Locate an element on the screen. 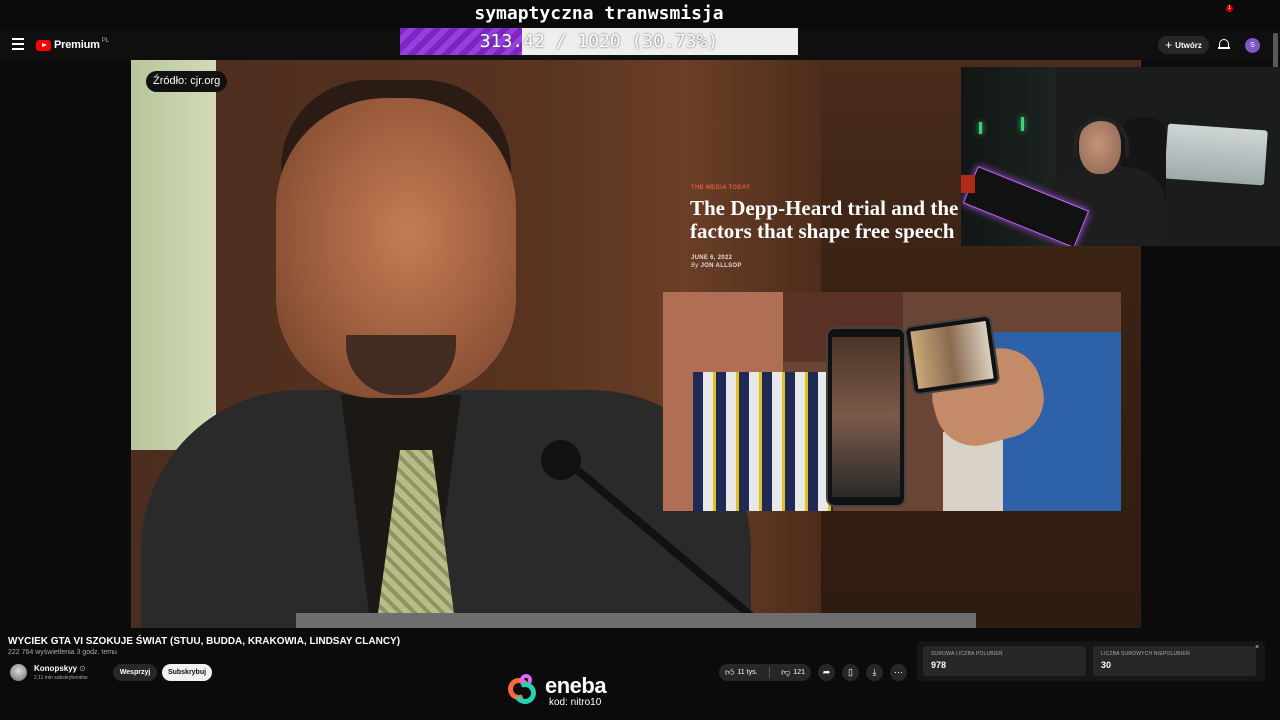  stream-goal-title: symaptyczna tranwsmisja is located at coordinates (599, 13).